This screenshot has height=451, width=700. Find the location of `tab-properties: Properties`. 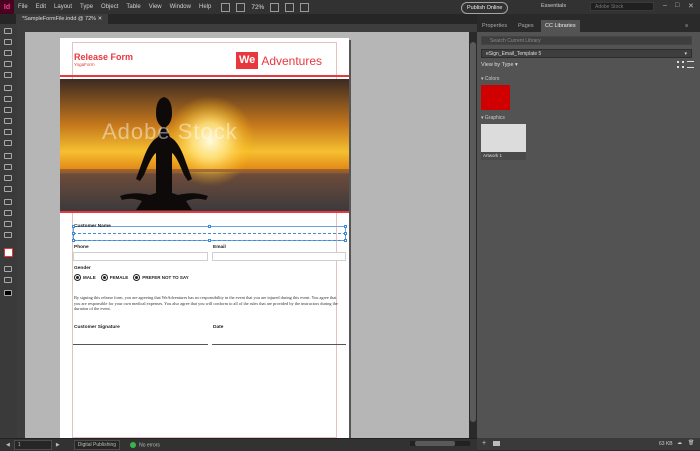

tab-properties: Properties is located at coordinates (494, 26).